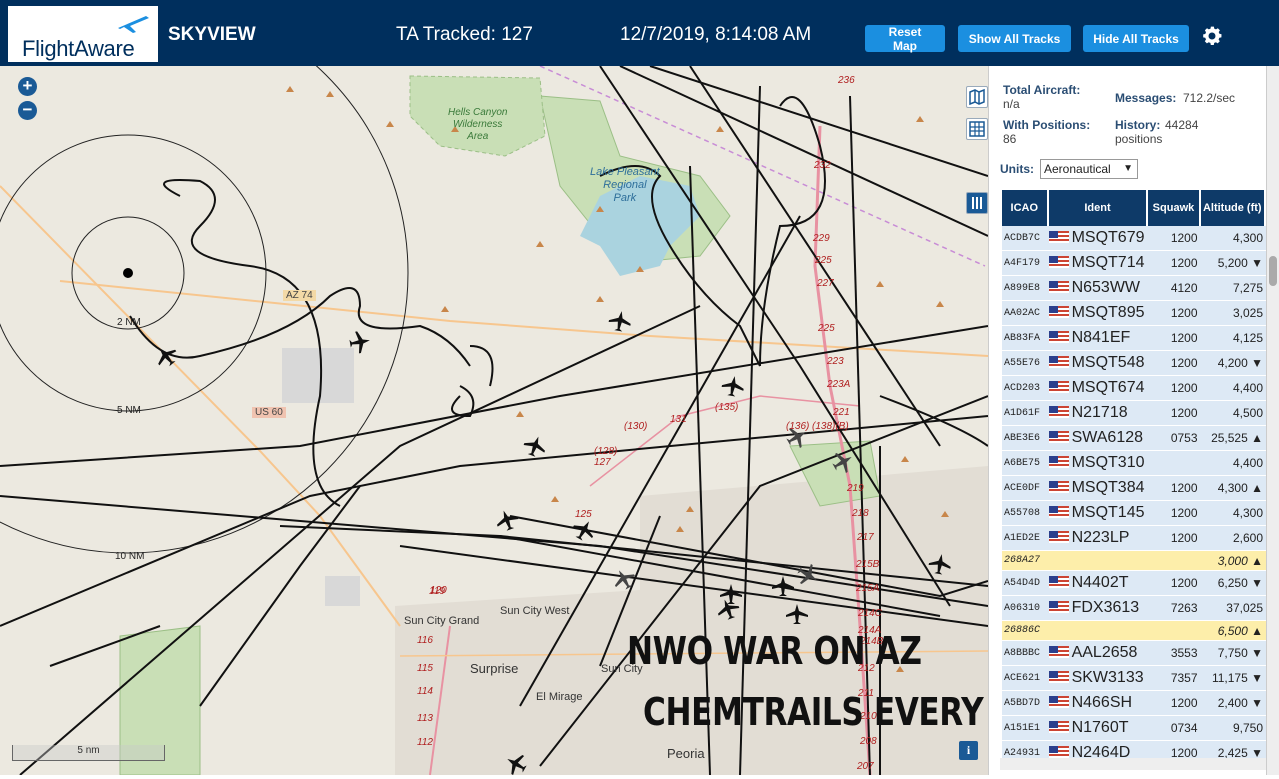 Image resolution: width=1279 pixels, height=779 pixels. I want to click on altitude-cell-text: 37,025, so click(1244, 608).